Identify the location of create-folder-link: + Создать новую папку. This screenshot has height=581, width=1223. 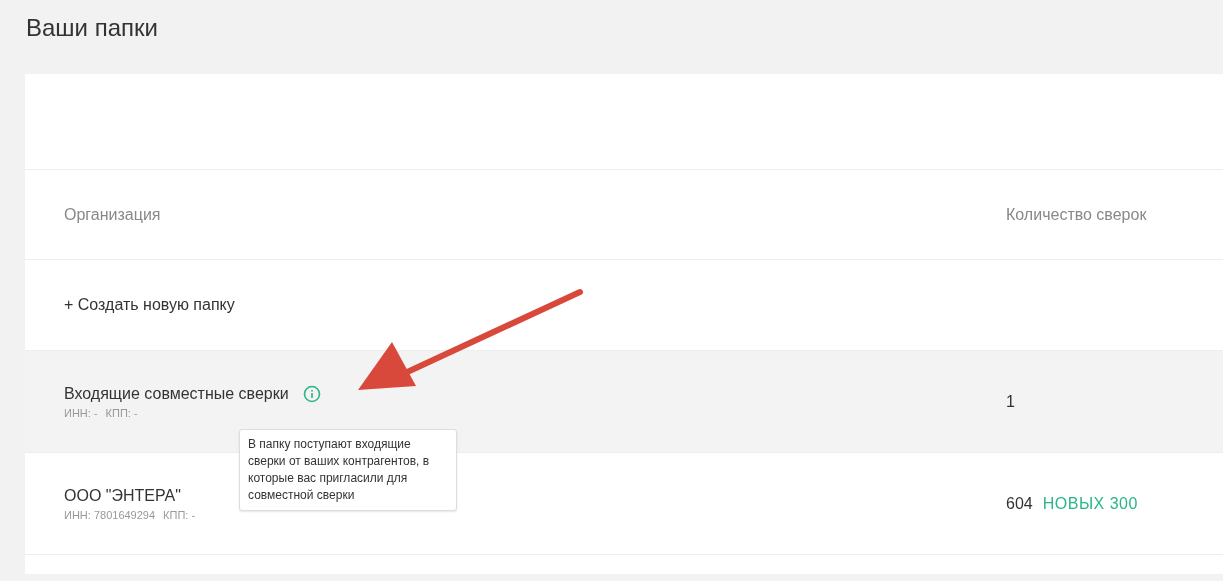
(149, 305).